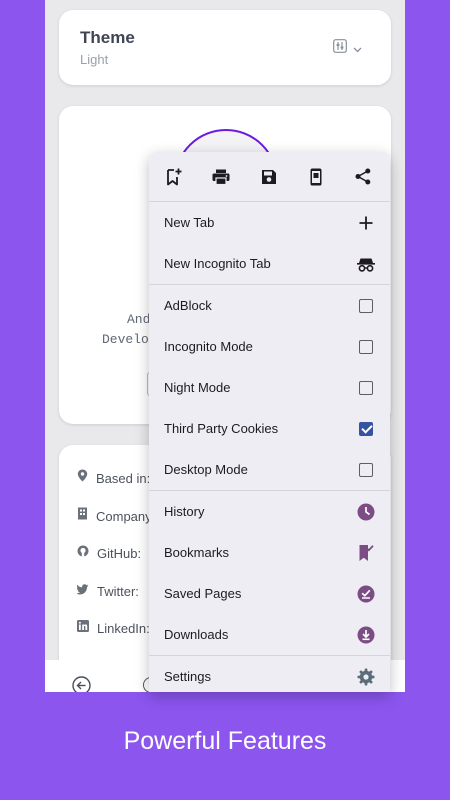  I want to click on based-in-row: Based in:, so click(113, 478).